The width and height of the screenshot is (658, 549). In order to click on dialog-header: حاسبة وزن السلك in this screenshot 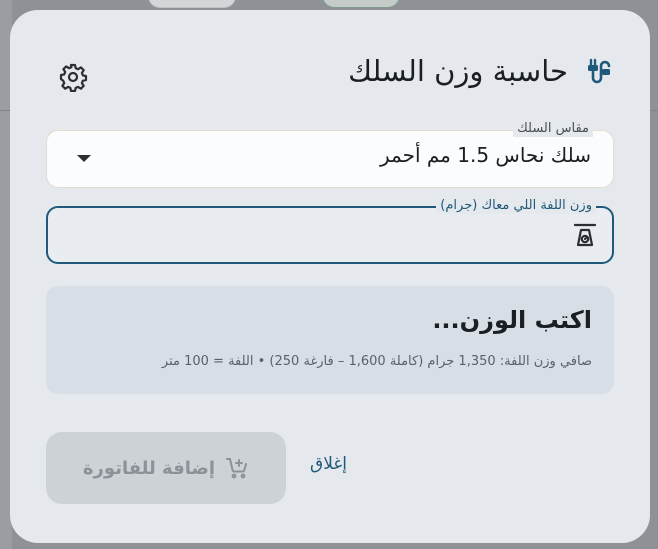, I will do `click(480, 71)`.